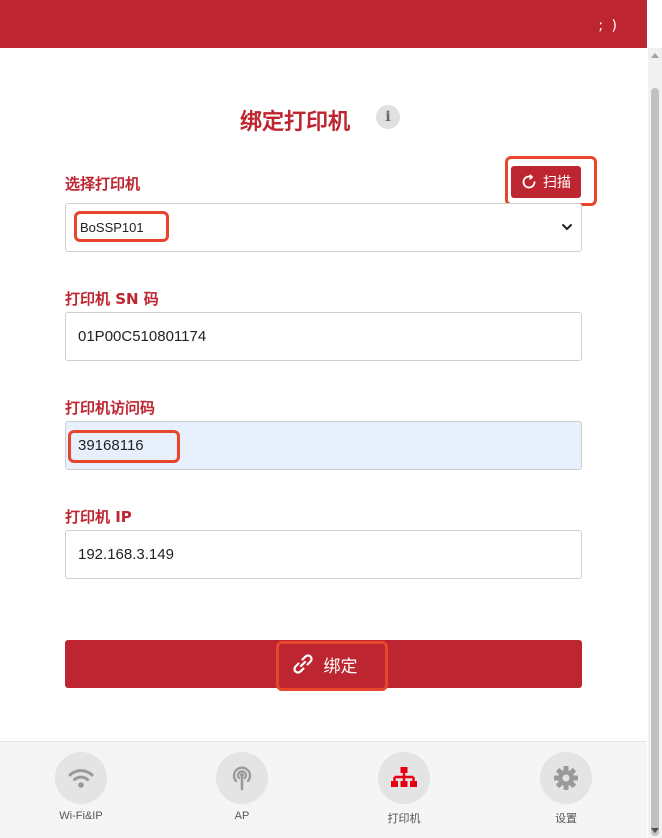 The image size is (662, 838). What do you see at coordinates (566, 819) in the screenshot?
I see `nav-label-settings: 设置` at bounding box center [566, 819].